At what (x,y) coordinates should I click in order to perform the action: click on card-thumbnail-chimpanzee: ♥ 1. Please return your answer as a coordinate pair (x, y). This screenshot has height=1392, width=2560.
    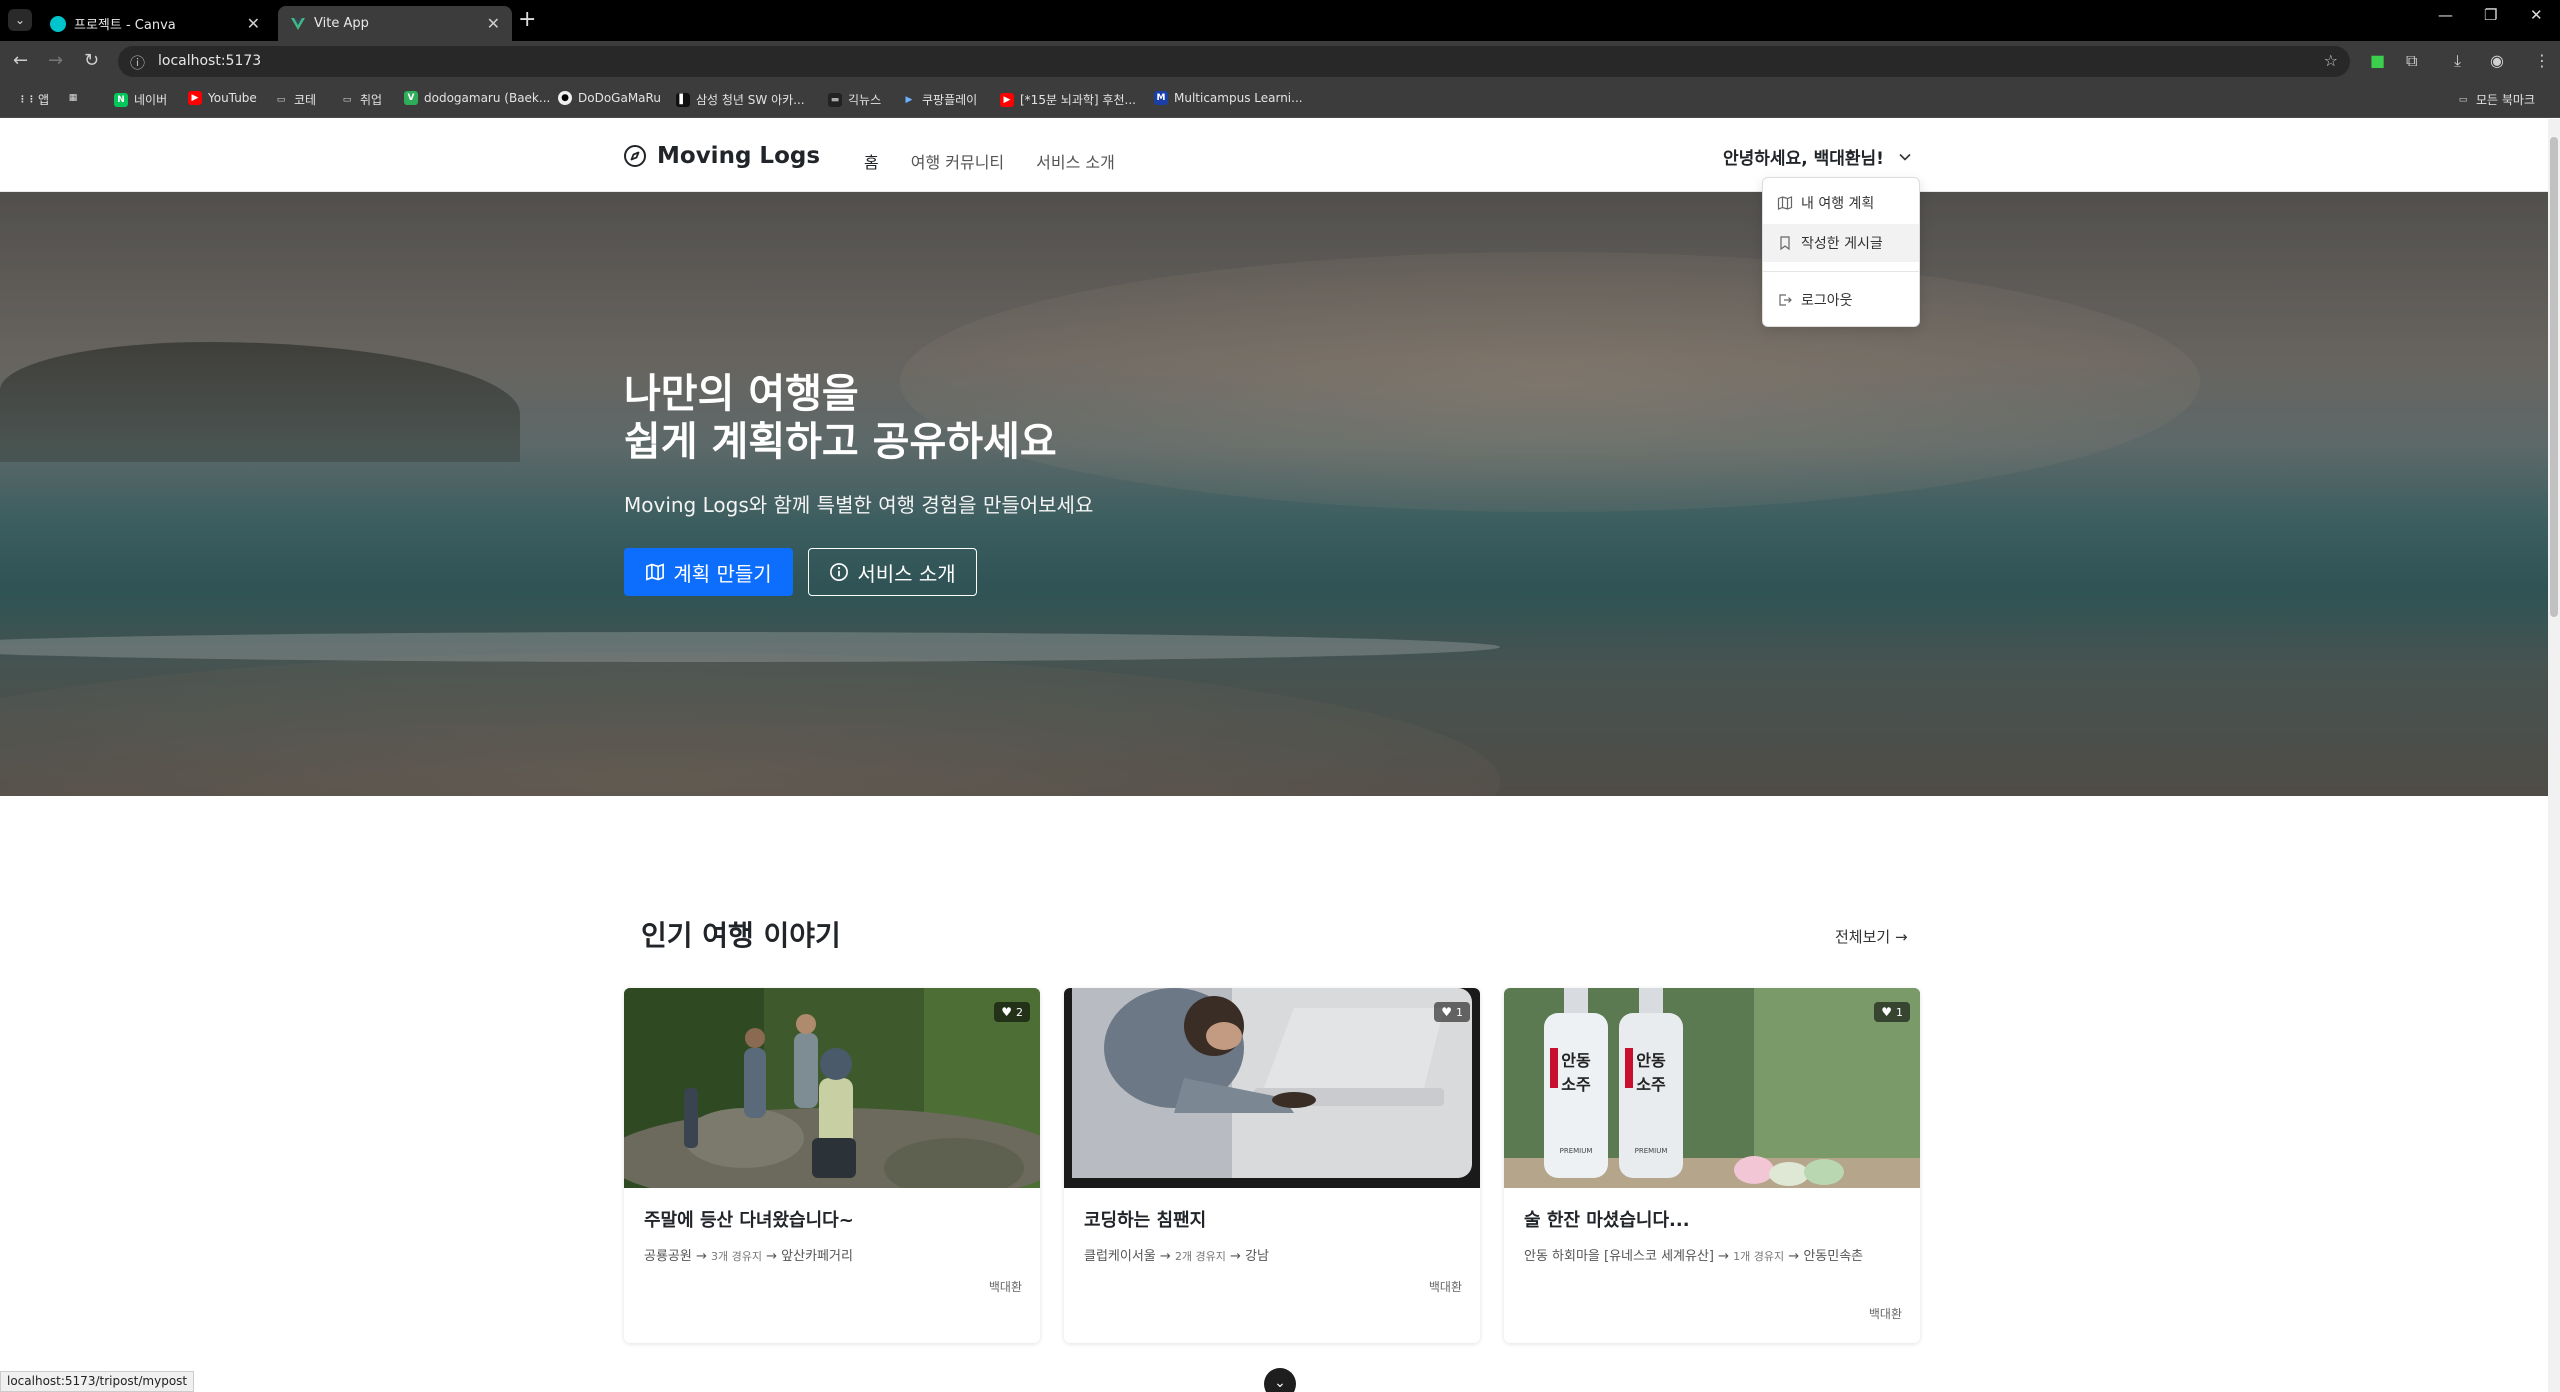
    Looking at the image, I should click on (1272, 1088).